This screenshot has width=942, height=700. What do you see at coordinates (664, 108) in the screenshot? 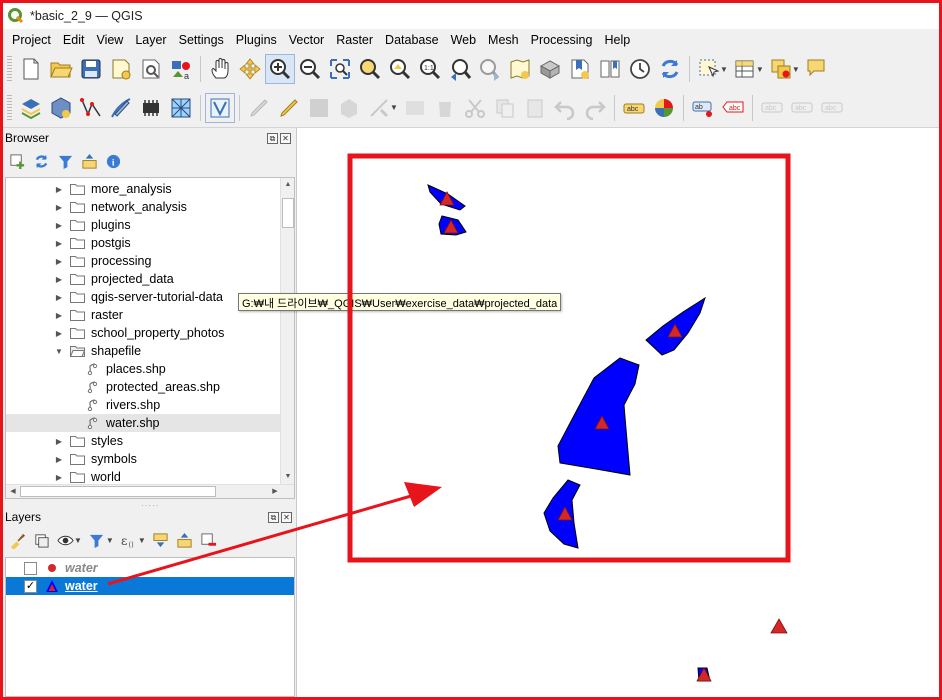
I see `layer-diagram-icon` at bounding box center [664, 108].